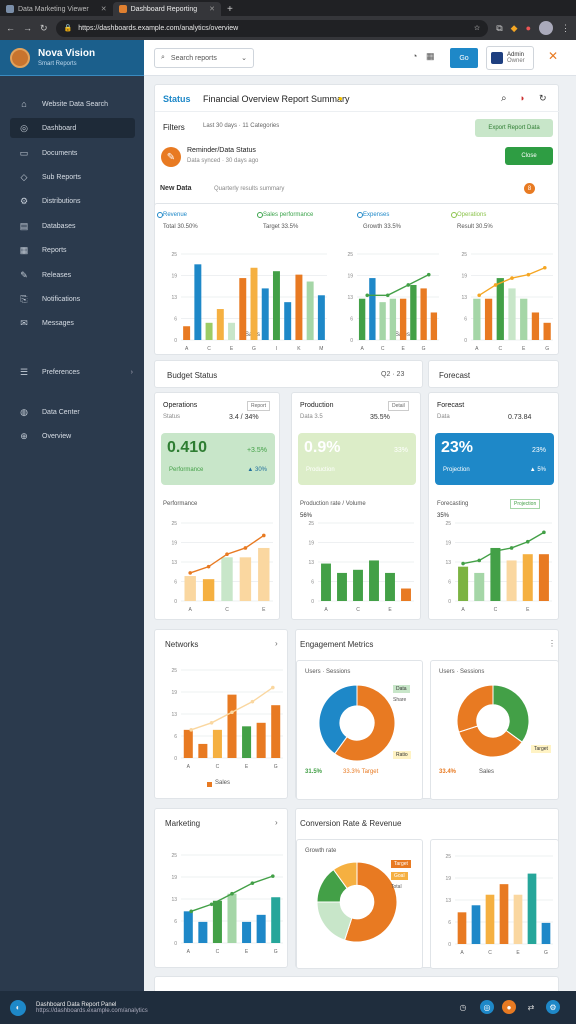 This screenshot has width=576, height=1024. What do you see at coordinates (398, 406) in the screenshot?
I see `card-button: Detail` at bounding box center [398, 406].